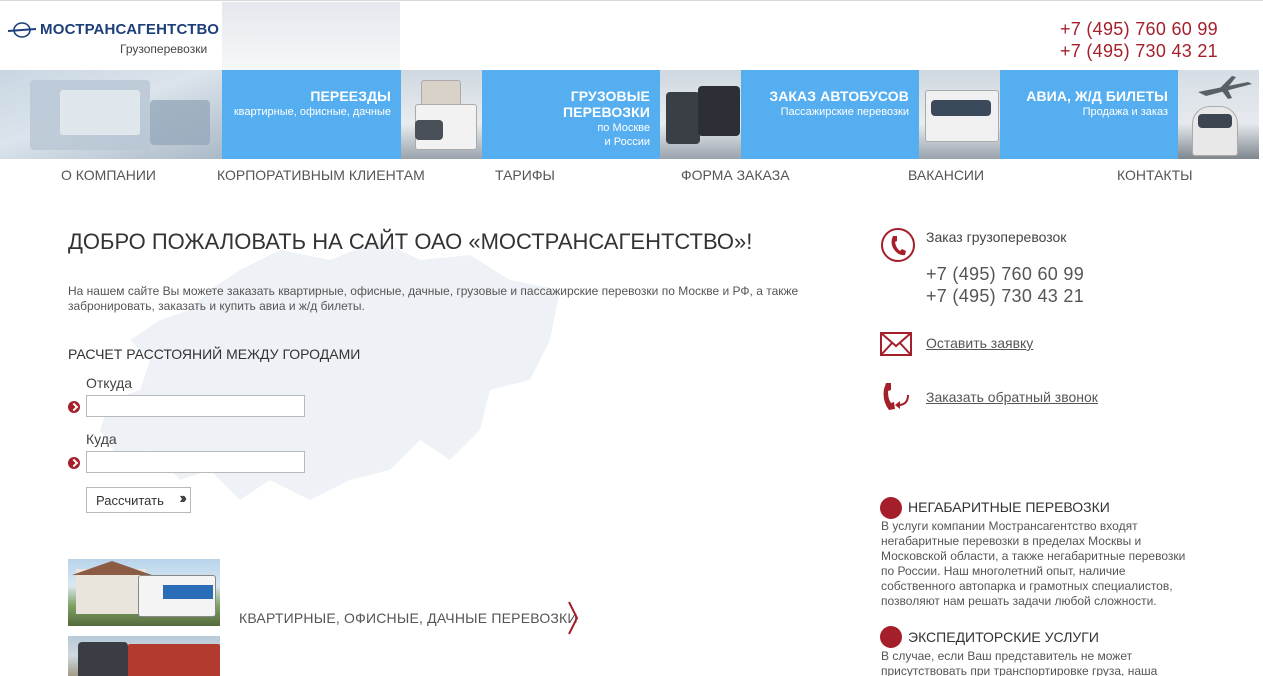 The width and height of the screenshot is (1263, 676). I want to click on calculate-button: Рассчитать ››, so click(138, 500).